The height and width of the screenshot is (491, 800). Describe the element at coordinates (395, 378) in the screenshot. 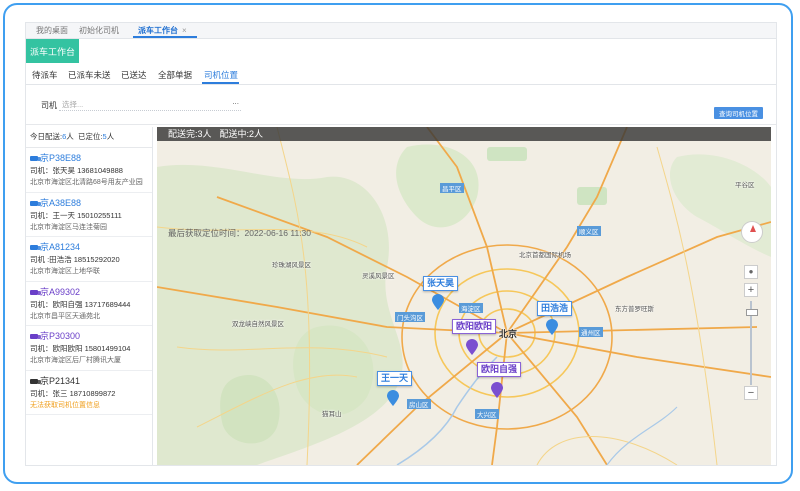

I see `marker-label-wangyitian: 王一天` at that location.